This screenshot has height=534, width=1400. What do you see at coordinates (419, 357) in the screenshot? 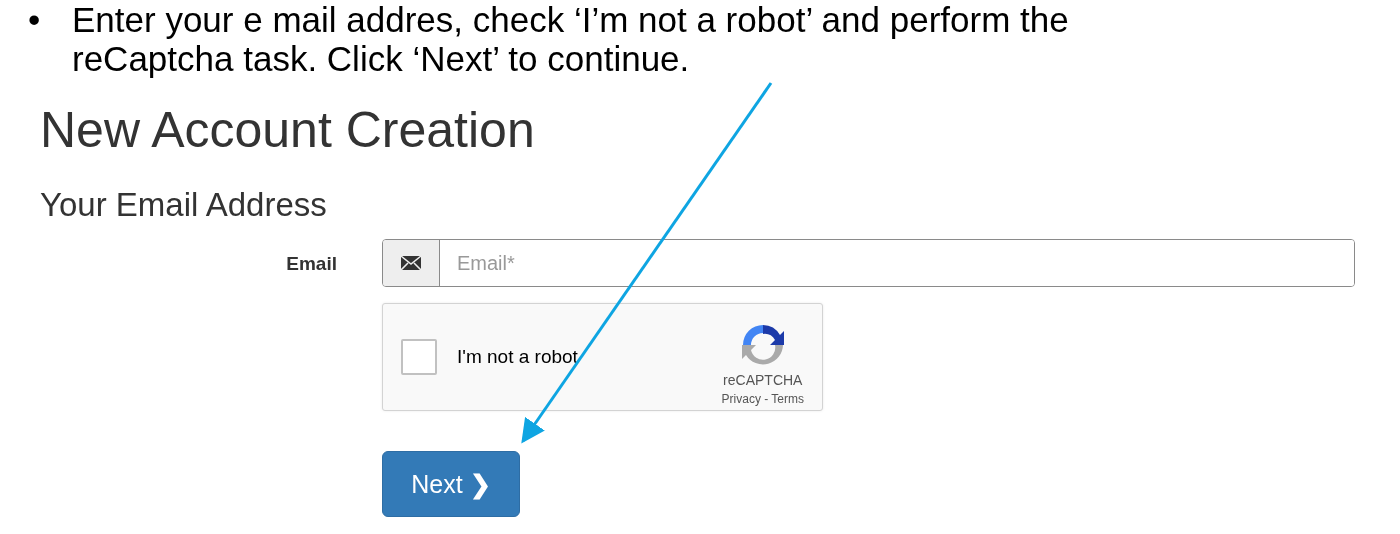
I see `captcha-checkbox` at bounding box center [419, 357].